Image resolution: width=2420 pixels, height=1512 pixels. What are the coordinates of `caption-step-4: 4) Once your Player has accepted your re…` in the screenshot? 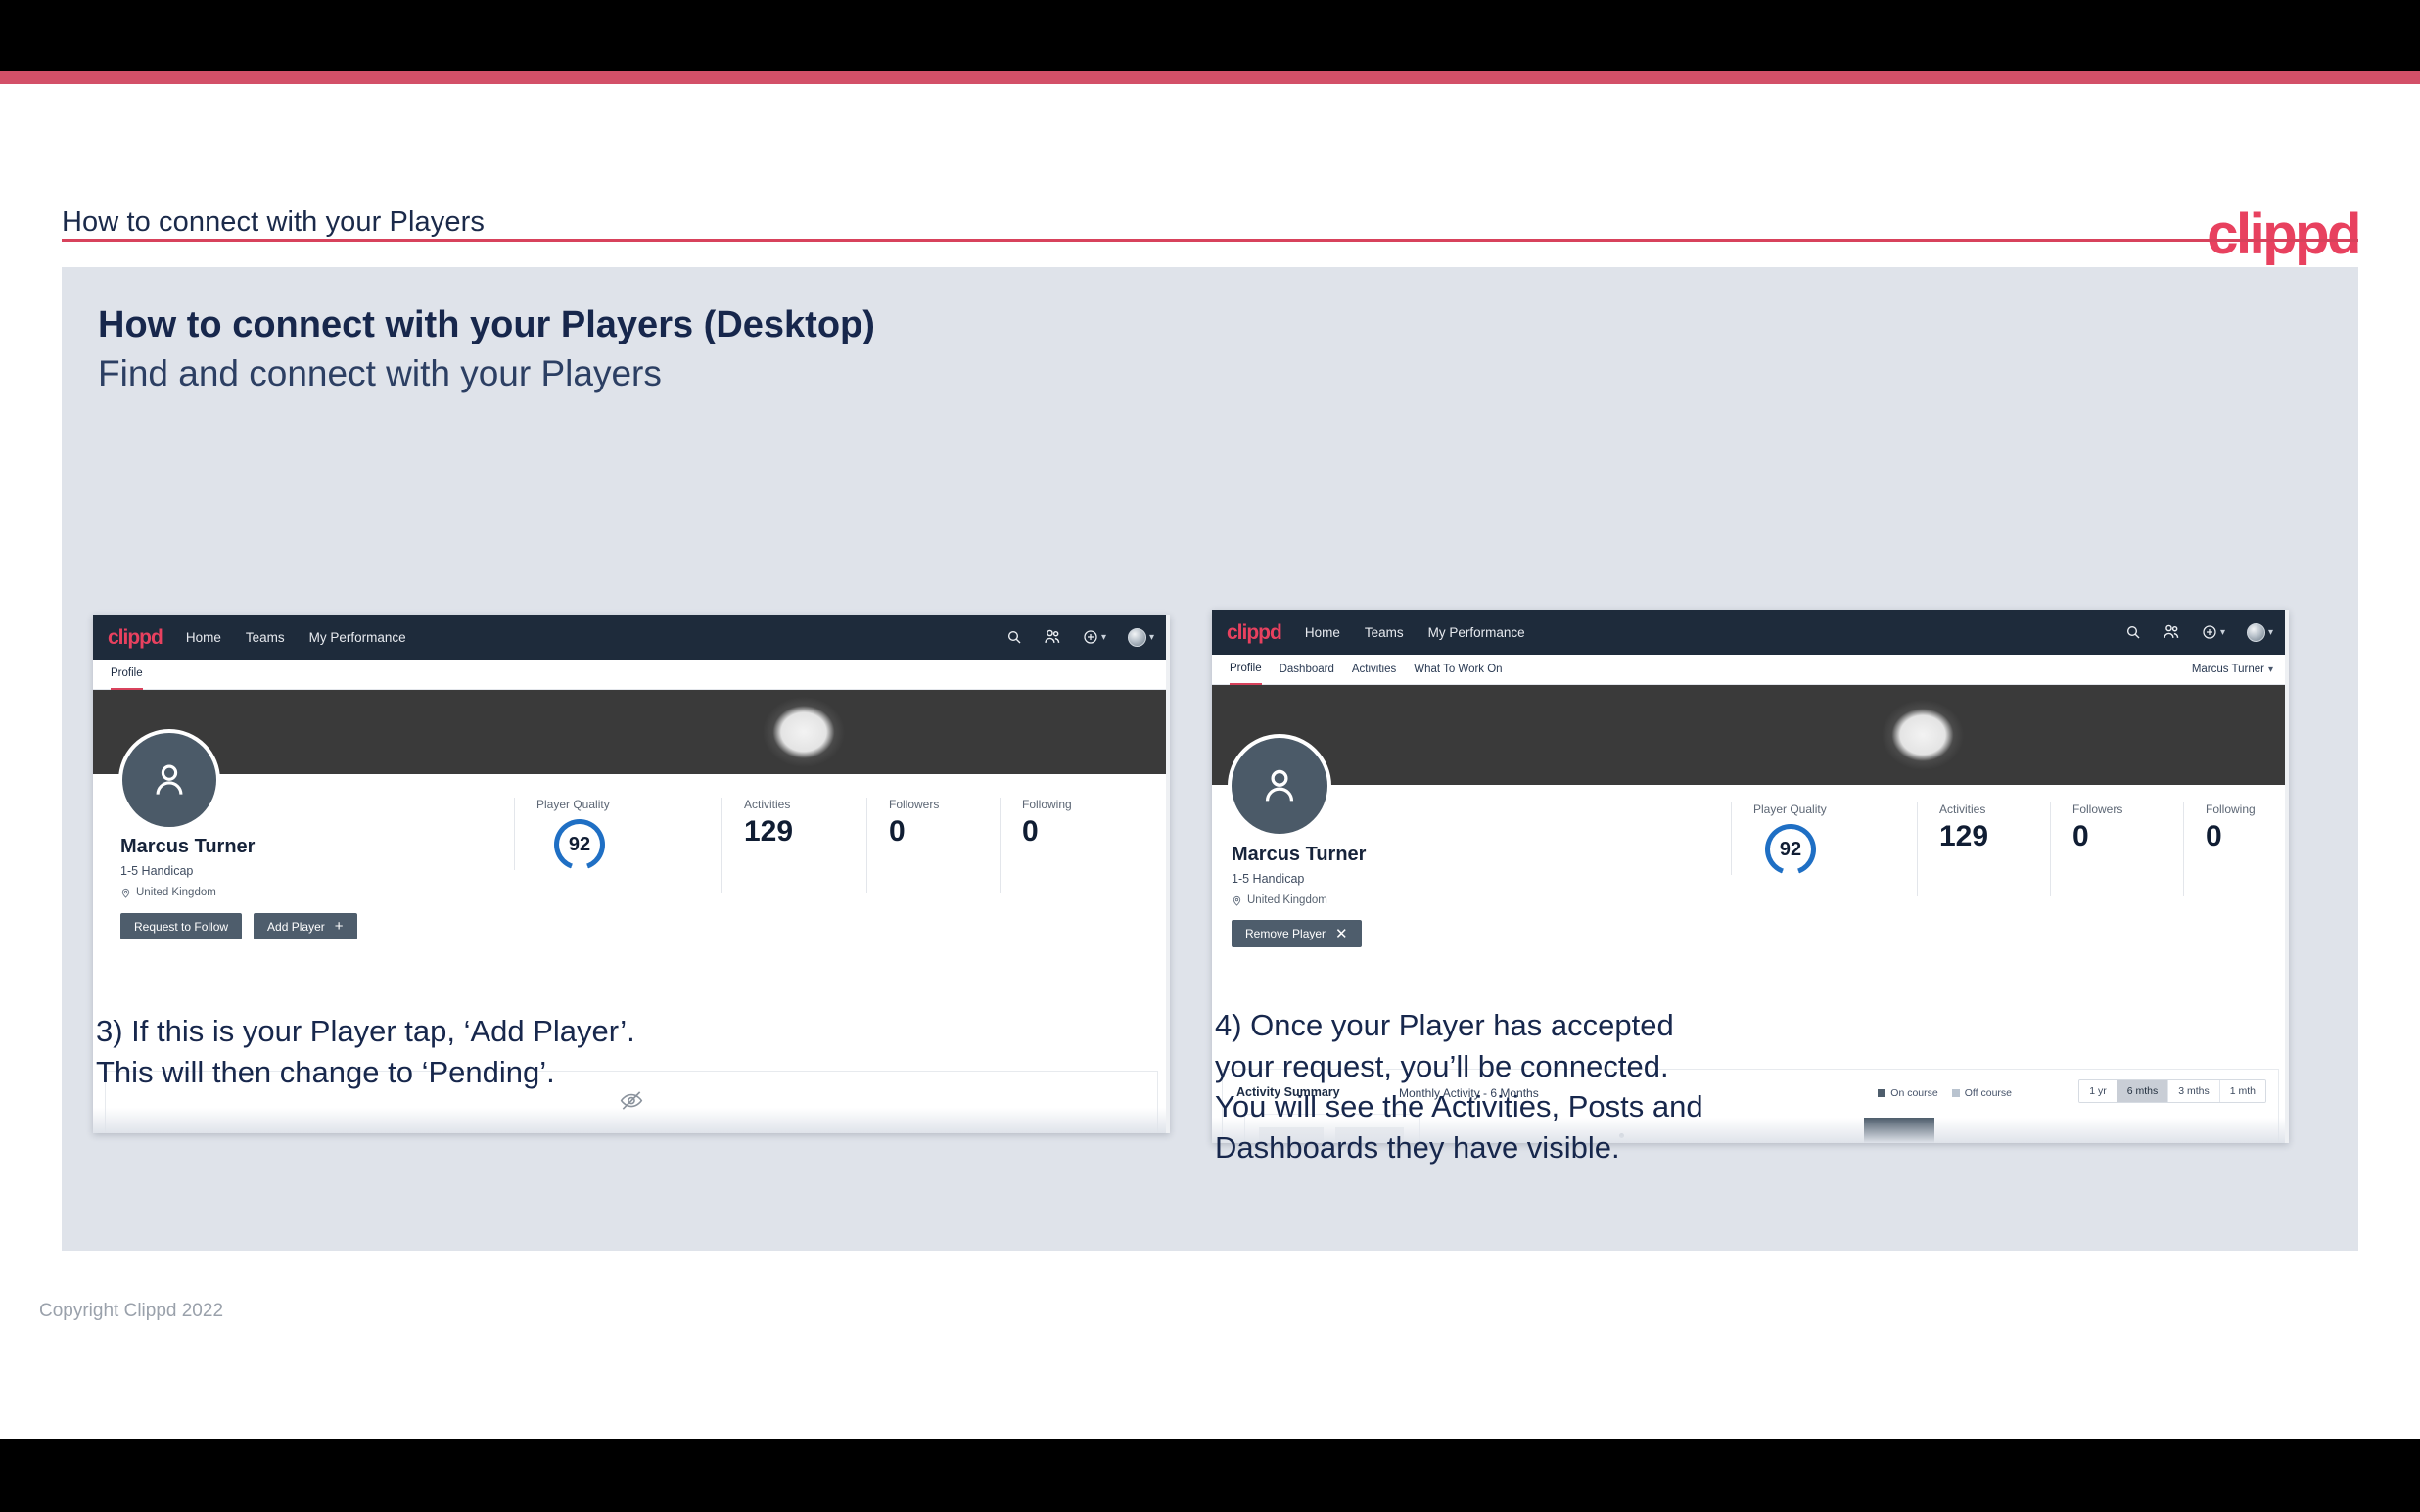 It's located at (1459, 1086).